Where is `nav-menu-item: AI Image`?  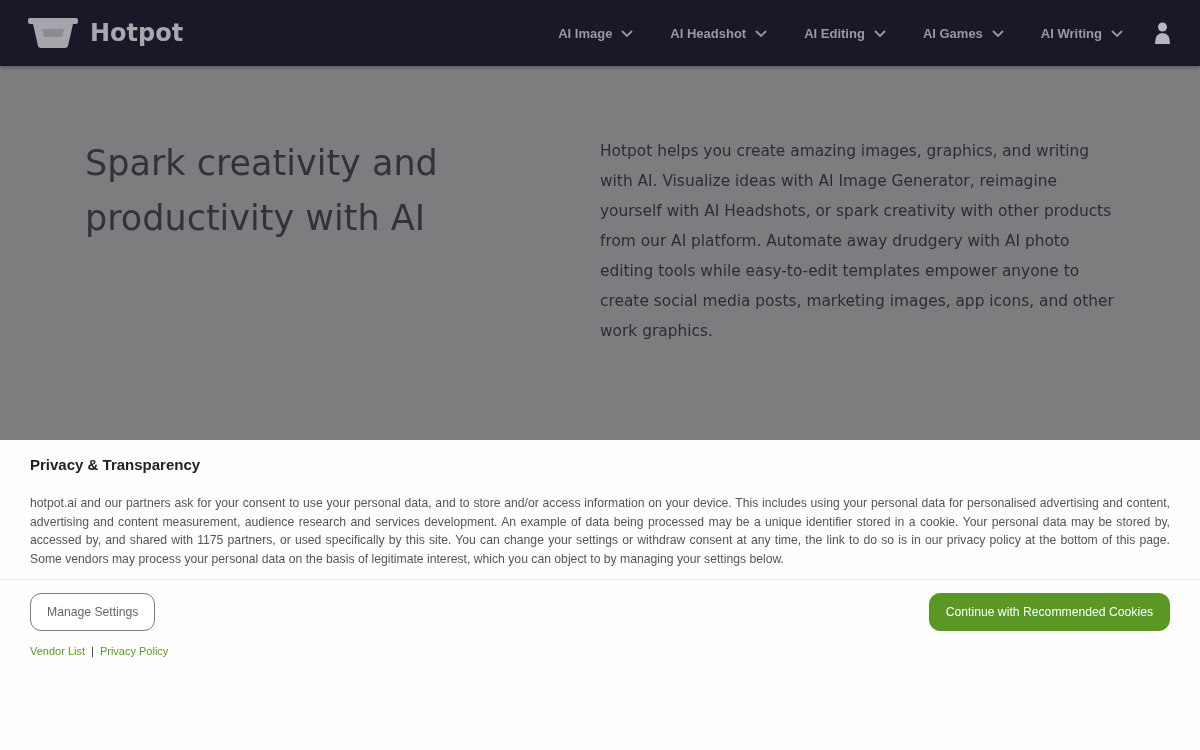
nav-menu-item: AI Image is located at coordinates (596, 33).